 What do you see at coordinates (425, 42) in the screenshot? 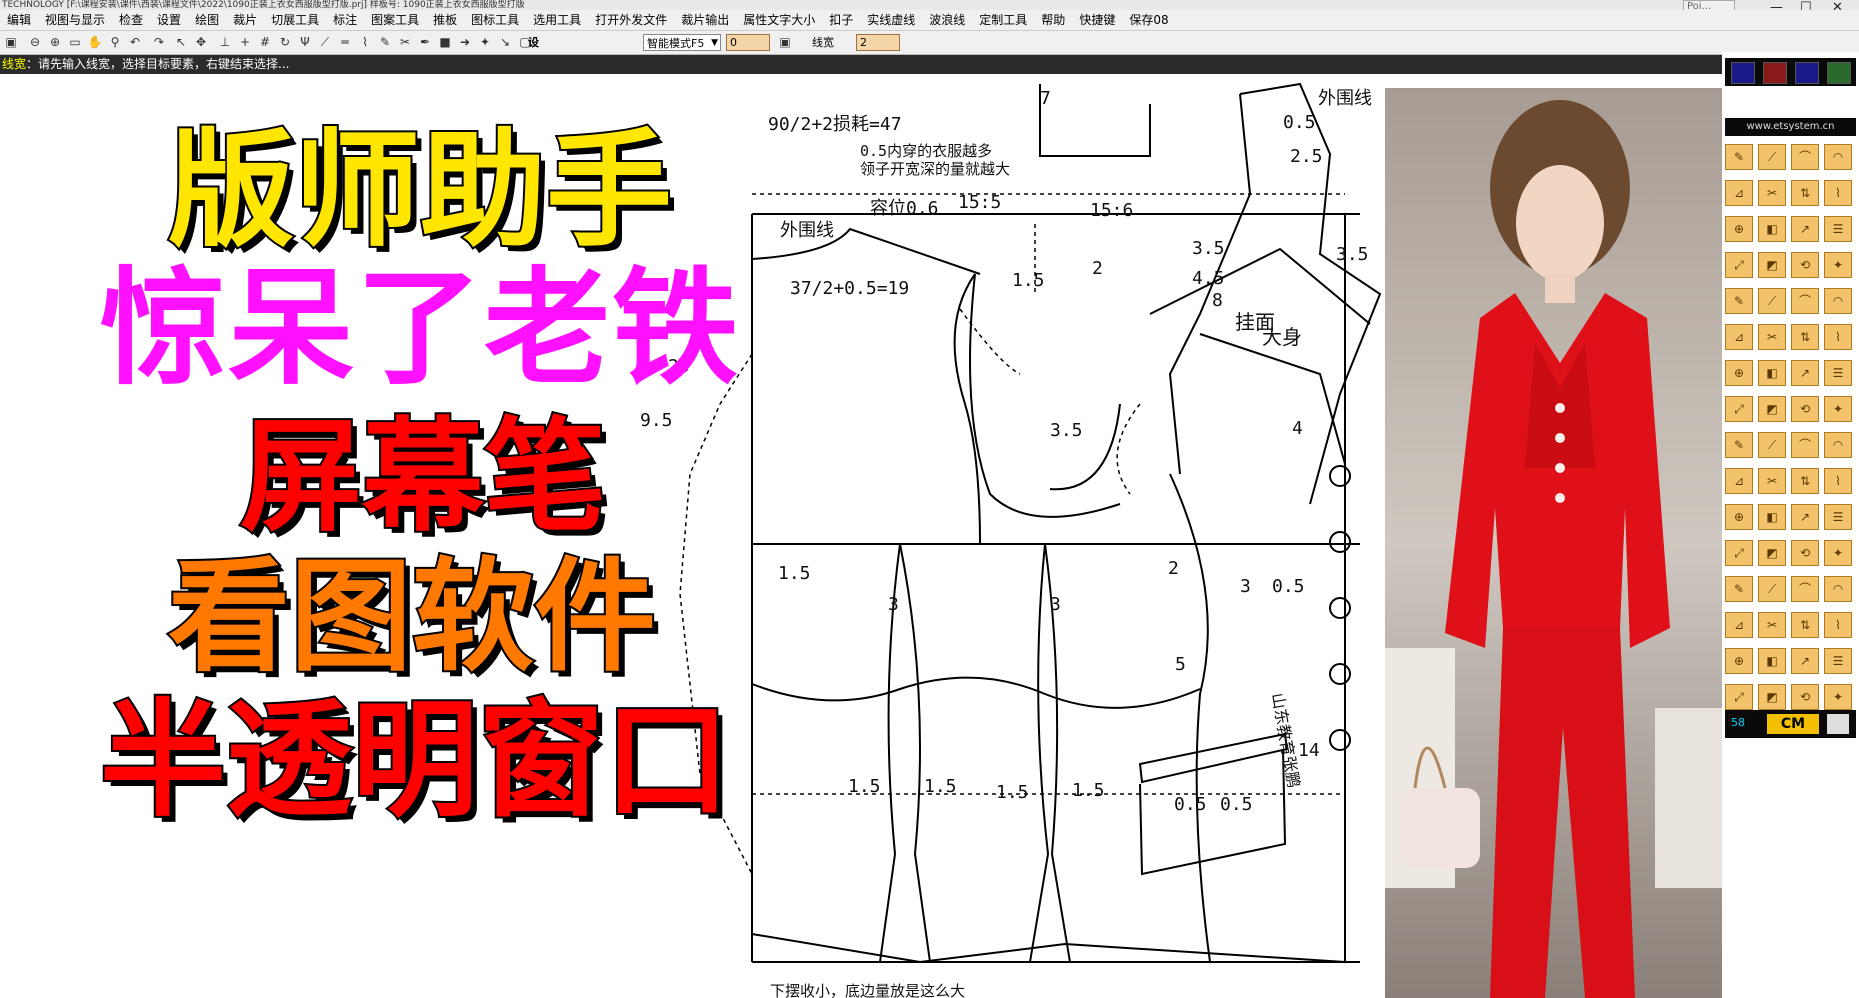
I see `pen-icon: ✒` at bounding box center [425, 42].